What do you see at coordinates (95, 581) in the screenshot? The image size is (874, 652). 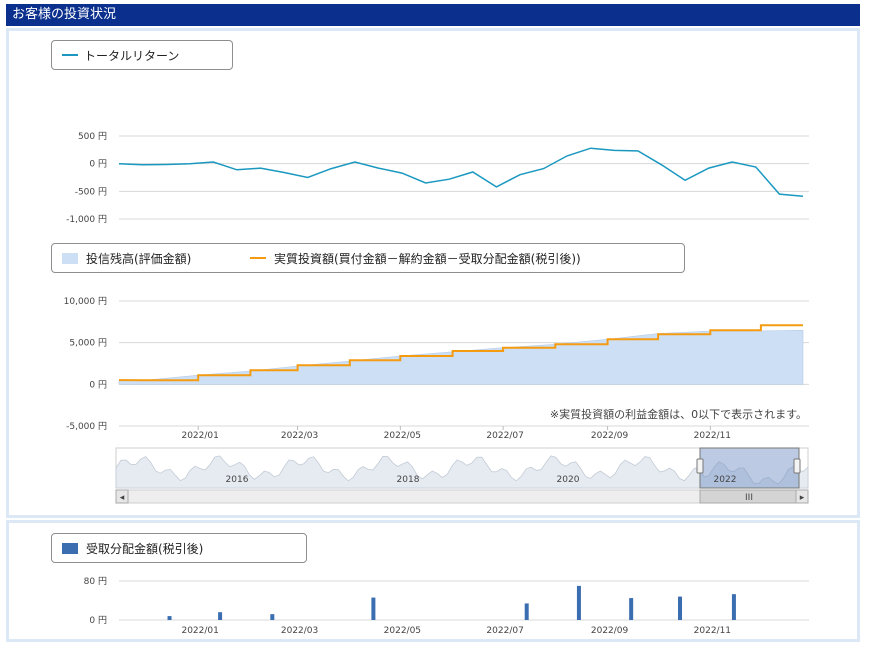 I see `y-tick-label: 80 円` at bounding box center [95, 581].